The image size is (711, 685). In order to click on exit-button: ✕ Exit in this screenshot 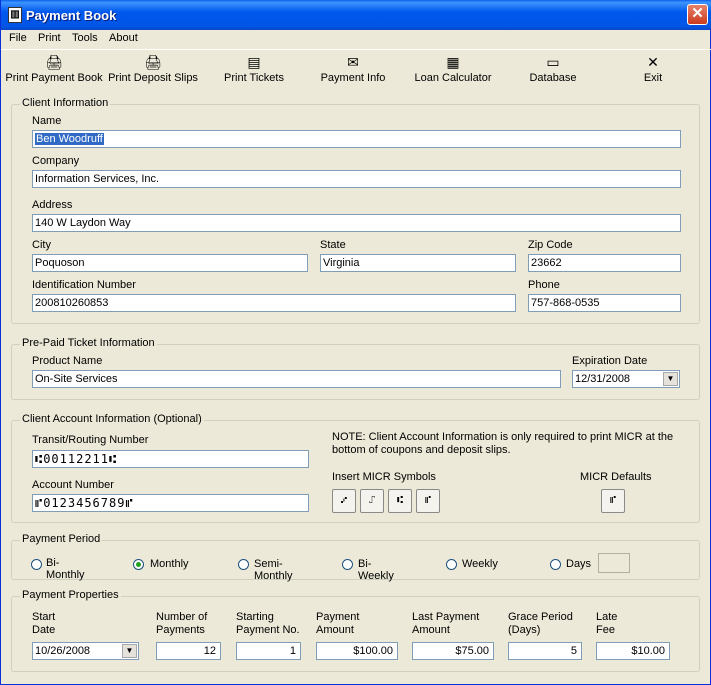, I will do `click(653, 72)`.